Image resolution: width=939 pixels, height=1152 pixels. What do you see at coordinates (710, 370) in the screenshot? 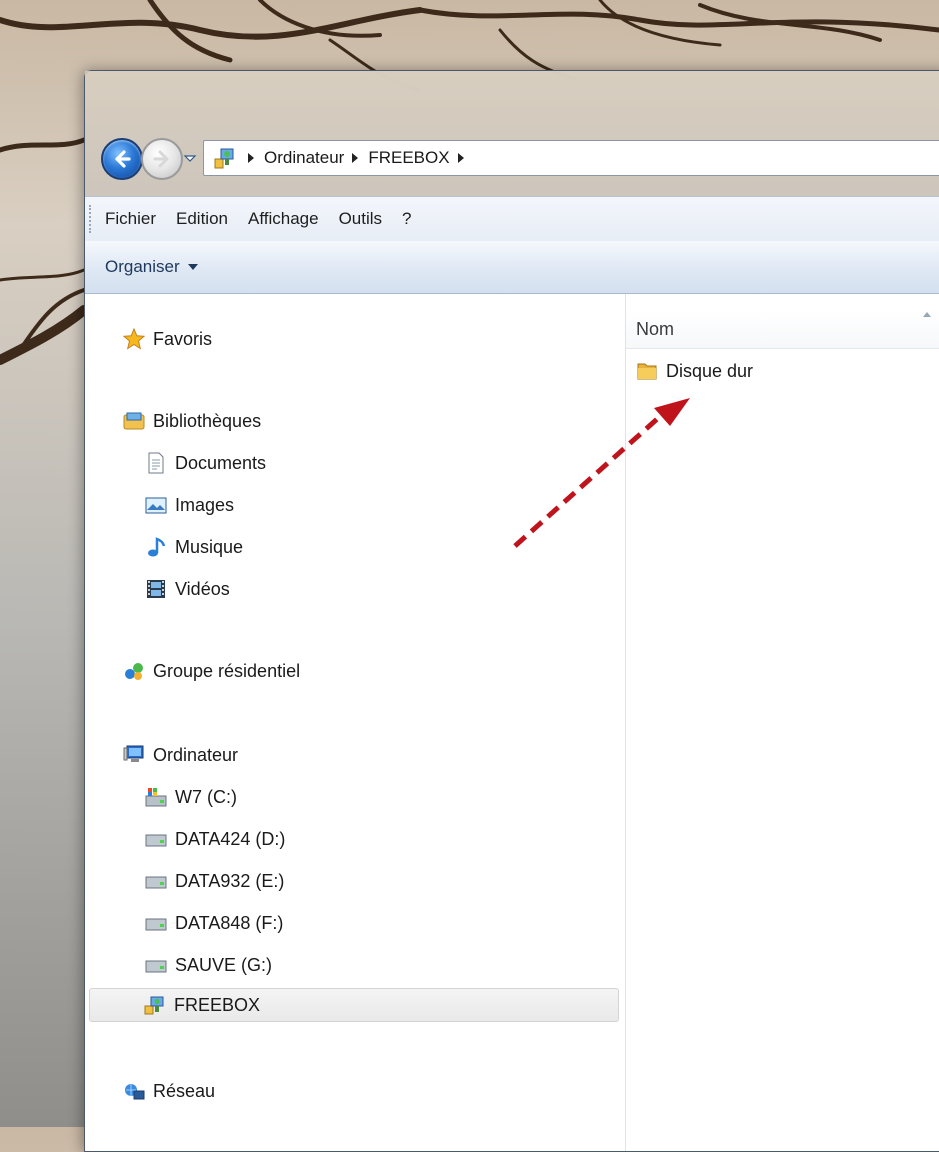
I see `file-name: Disque dur` at bounding box center [710, 370].